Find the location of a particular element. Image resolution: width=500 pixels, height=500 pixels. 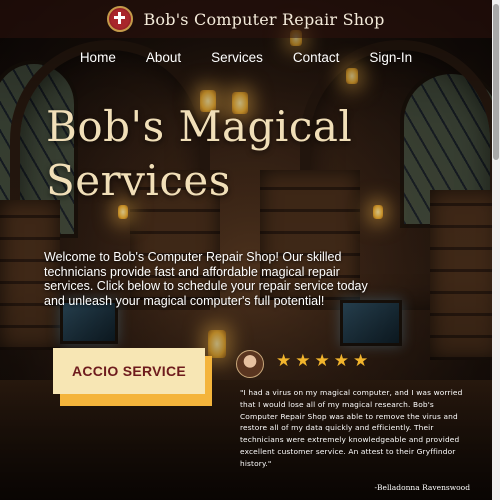

main-nav: Home About Services Contact Sign-In is located at coordinates (246, 57).